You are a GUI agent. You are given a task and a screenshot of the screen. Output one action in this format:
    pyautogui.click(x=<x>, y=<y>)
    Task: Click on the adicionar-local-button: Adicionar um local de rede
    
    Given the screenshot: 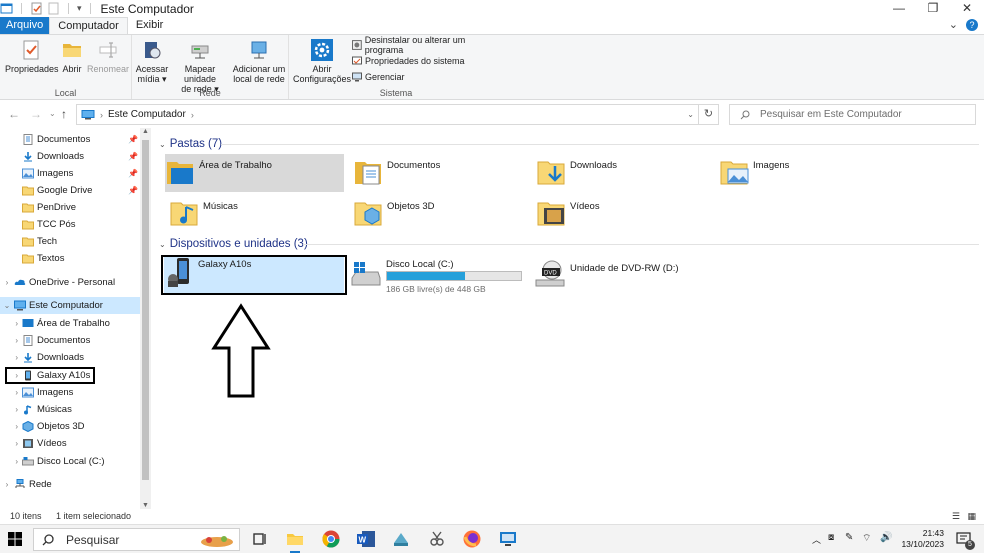 What is the action you would take?
    pyautogui.click(x=259, y=61)
    